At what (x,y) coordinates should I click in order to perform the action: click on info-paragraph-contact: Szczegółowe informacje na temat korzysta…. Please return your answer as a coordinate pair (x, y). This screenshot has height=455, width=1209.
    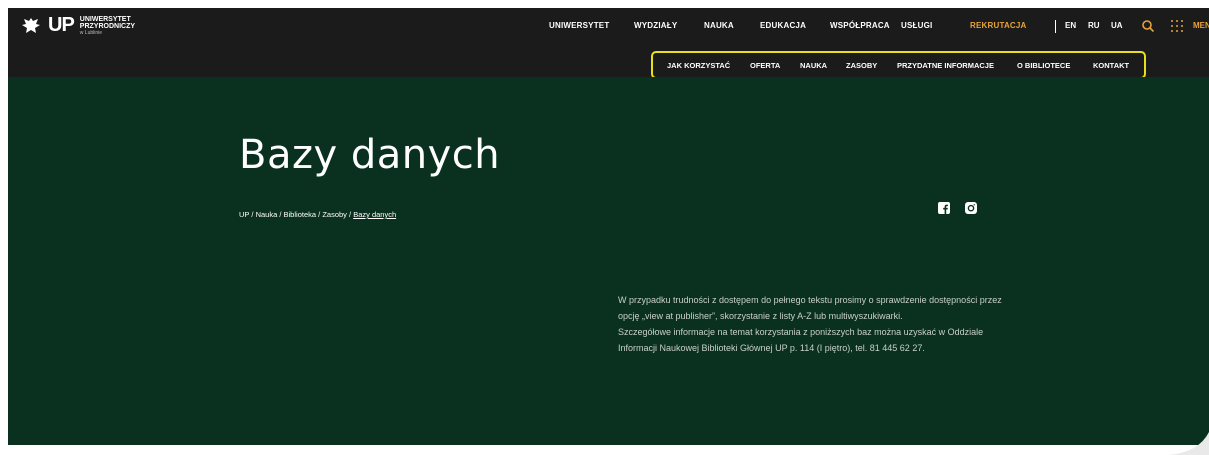
    Looking at the image, I should click on (801, 340).